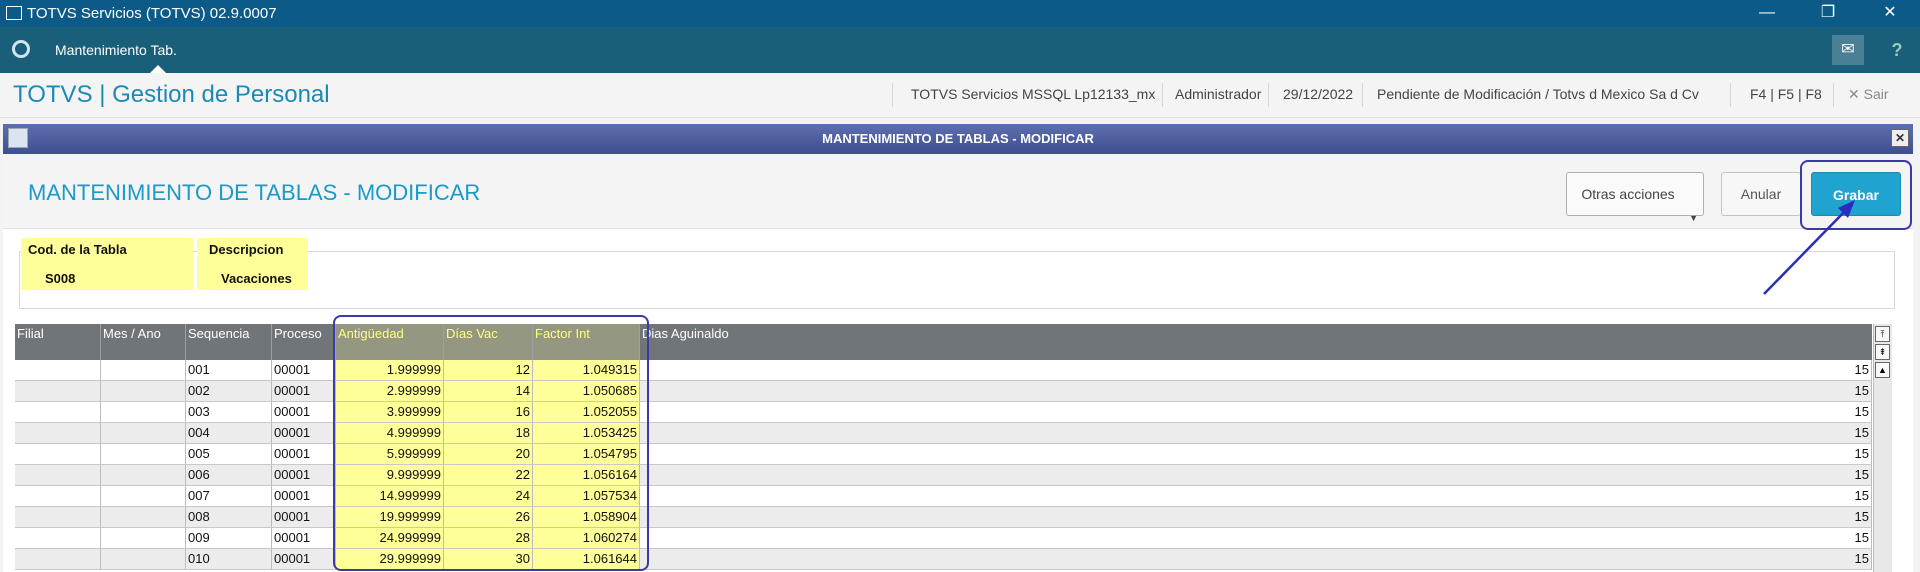  I want to click on annotation-arrow, so click(1809, 247).